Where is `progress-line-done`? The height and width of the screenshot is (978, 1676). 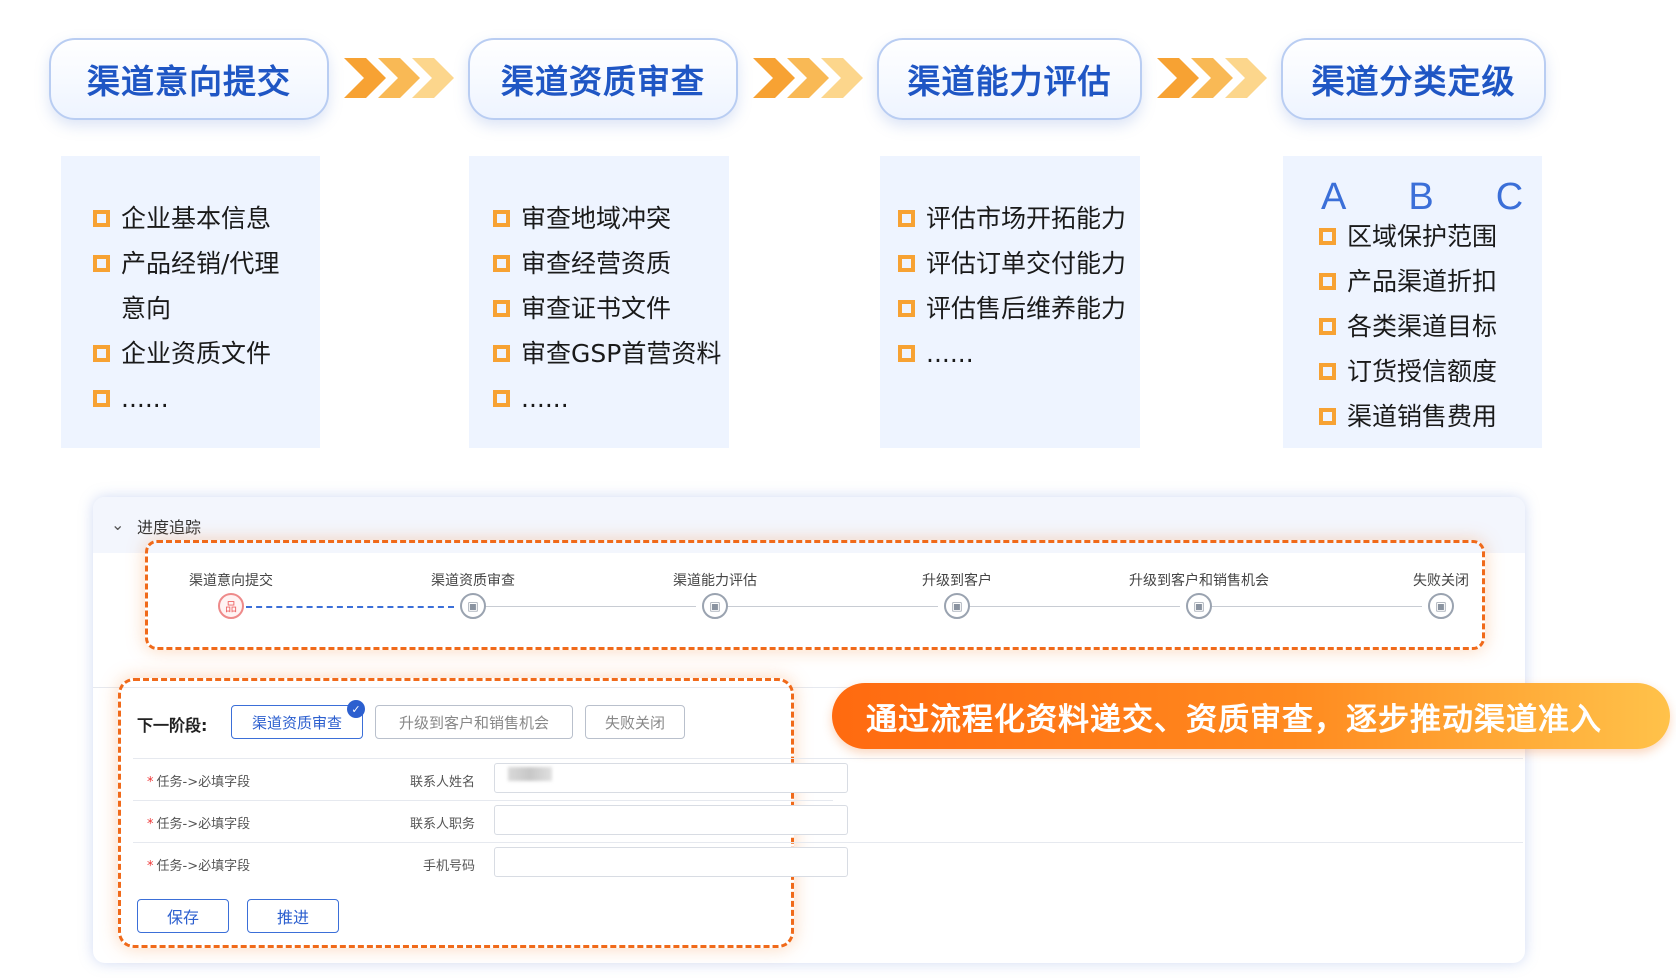
progress-line-done is located at coordinates (350, 607).